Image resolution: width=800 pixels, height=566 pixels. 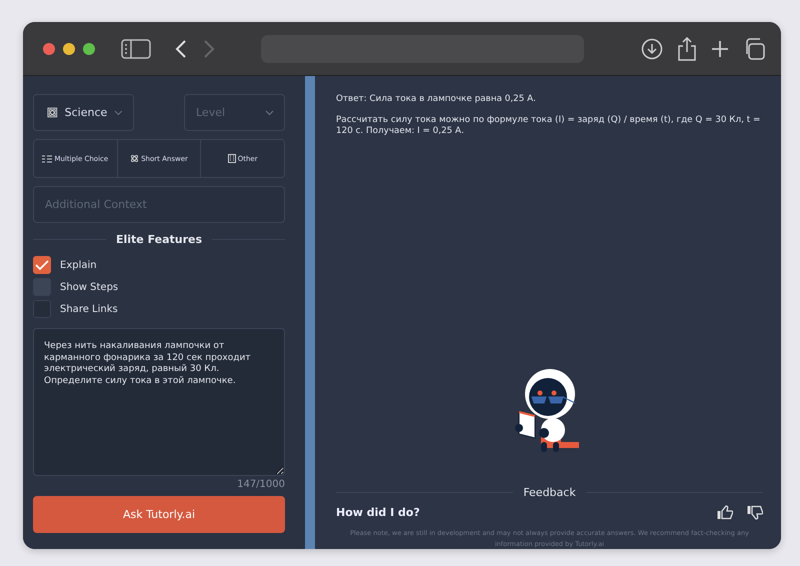 What do you see at coordinates (159, 239) in the screenshot?
I see `section-heading: Elite Features` at bounding box center [159, 239].